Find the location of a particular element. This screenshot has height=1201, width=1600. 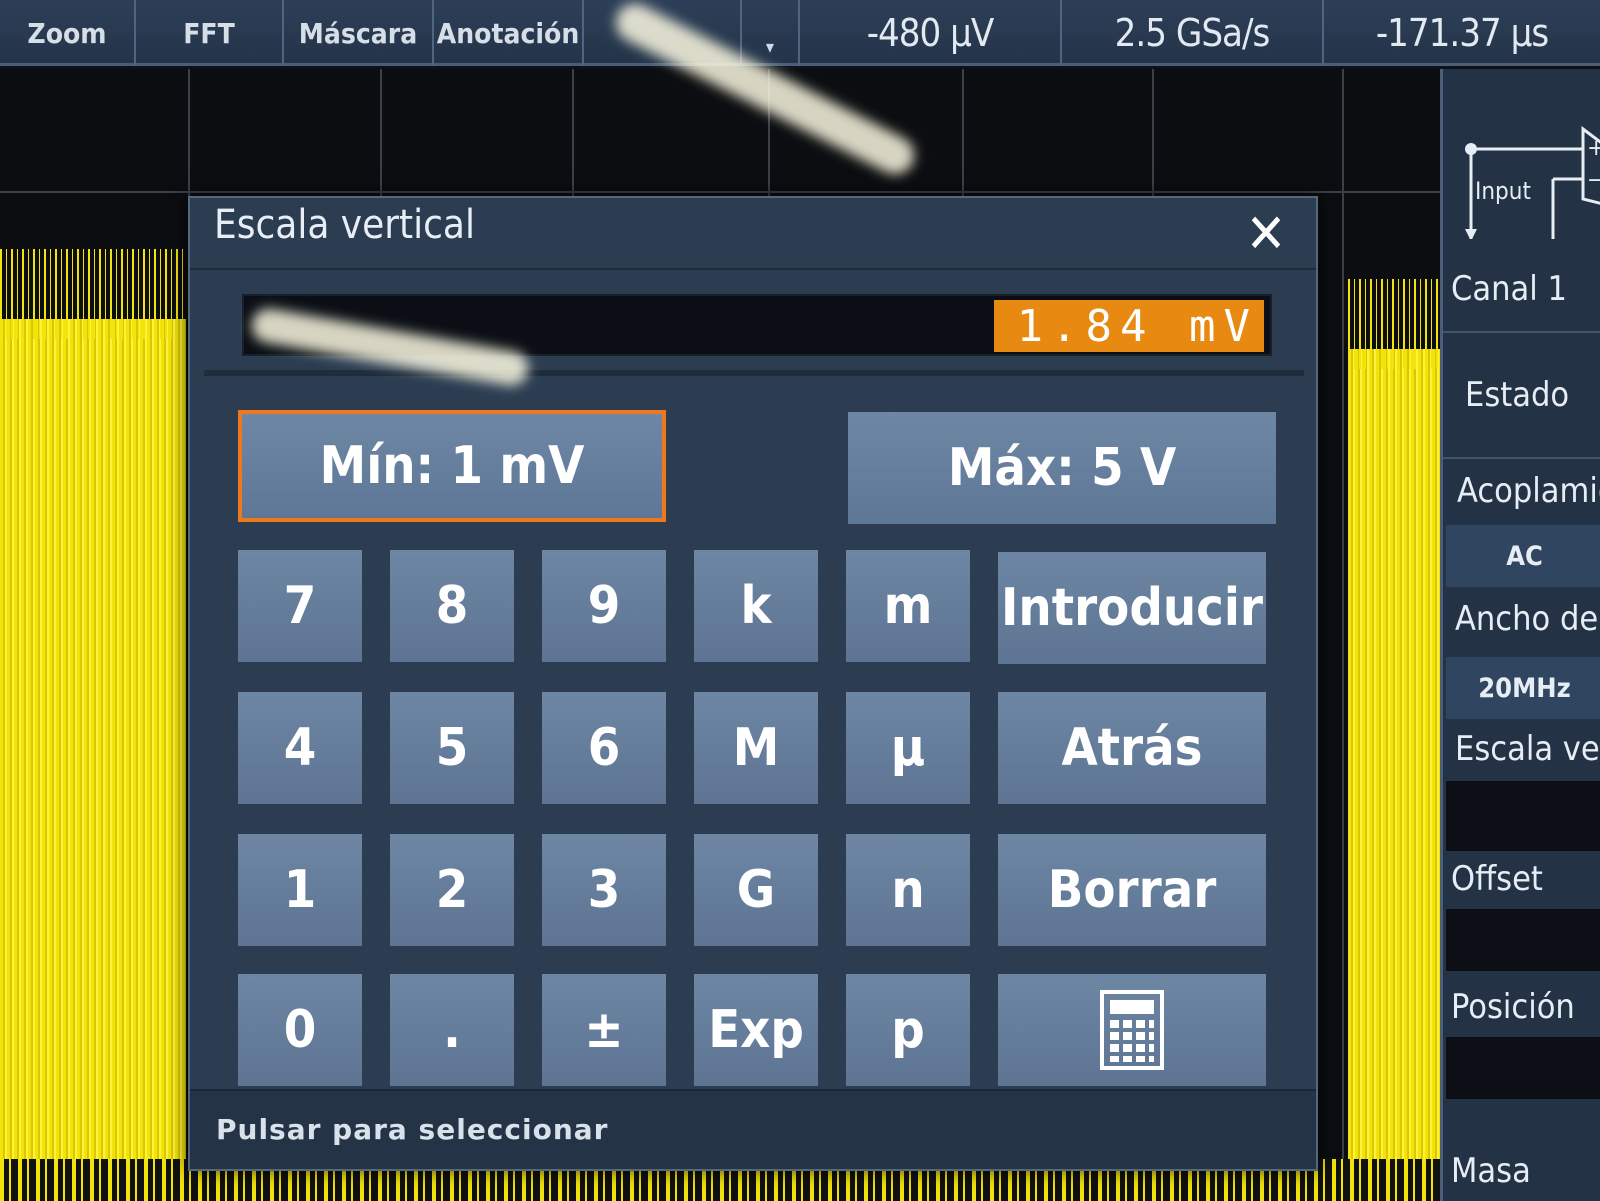

key-milli: m is located at coordinates (908, 606).